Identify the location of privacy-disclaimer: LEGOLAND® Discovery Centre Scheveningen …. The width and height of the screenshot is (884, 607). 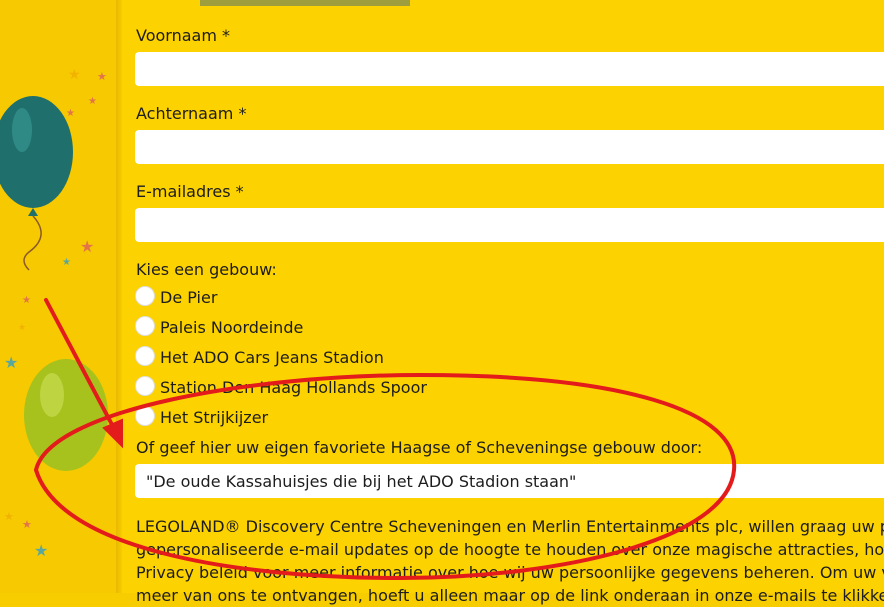
(510, 561).